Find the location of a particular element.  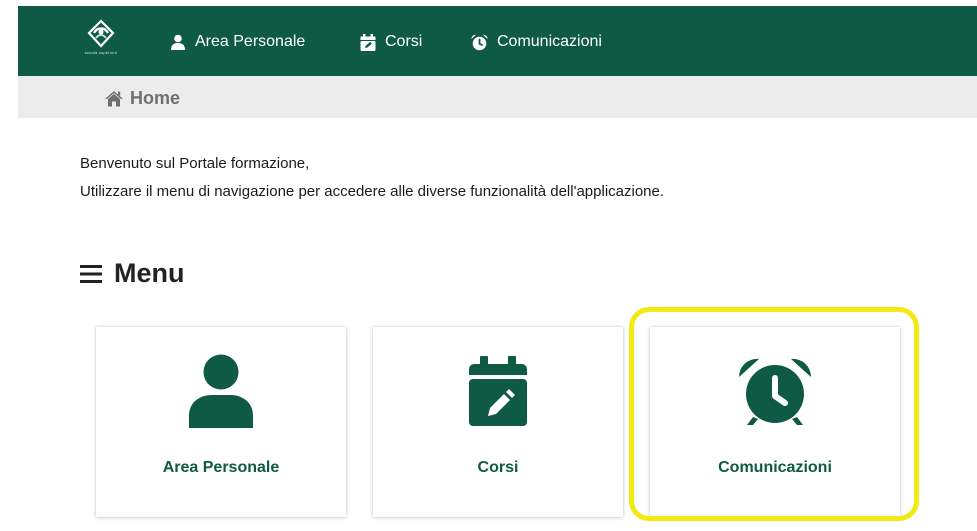

nav-comunicazioni: Comunicazioni is located at coordinates (536, 42).